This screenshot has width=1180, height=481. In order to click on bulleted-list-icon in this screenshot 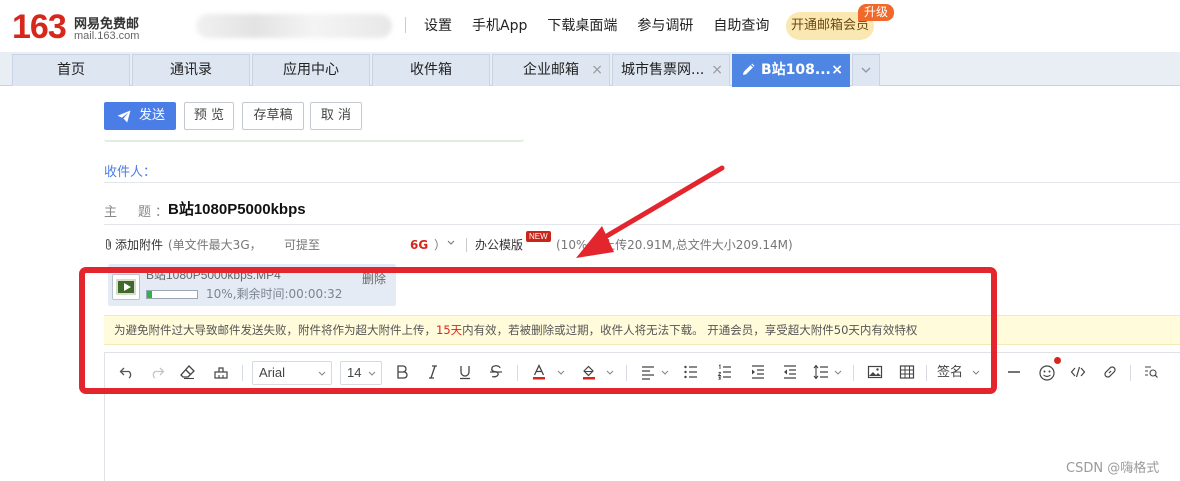, I will do `click(690, 372)`.